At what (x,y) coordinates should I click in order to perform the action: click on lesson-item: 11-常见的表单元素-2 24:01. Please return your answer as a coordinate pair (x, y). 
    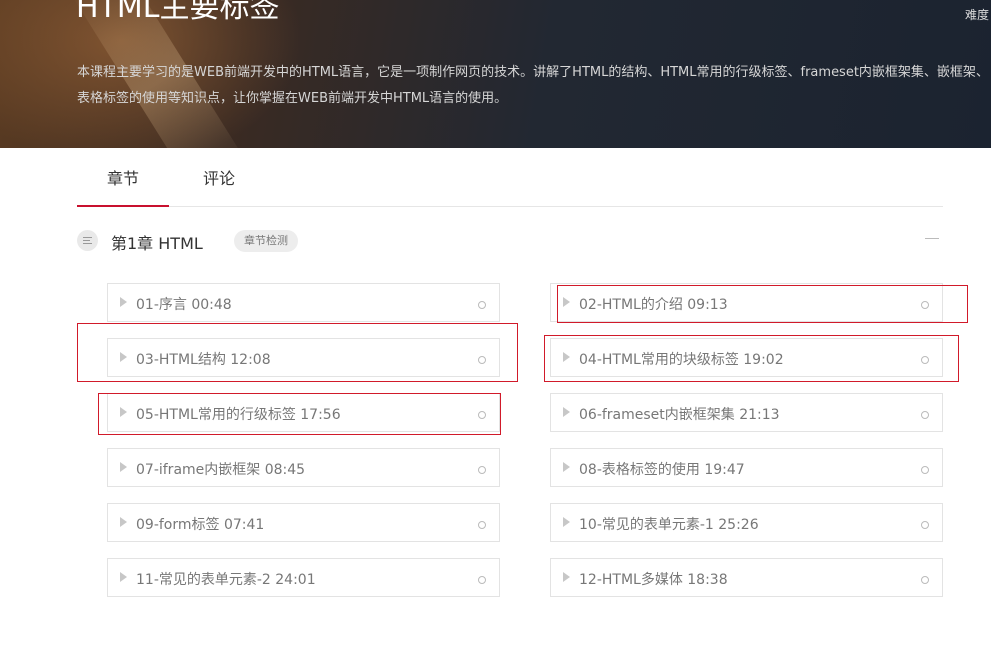
    Looking at the image, I should click on (303, 577).